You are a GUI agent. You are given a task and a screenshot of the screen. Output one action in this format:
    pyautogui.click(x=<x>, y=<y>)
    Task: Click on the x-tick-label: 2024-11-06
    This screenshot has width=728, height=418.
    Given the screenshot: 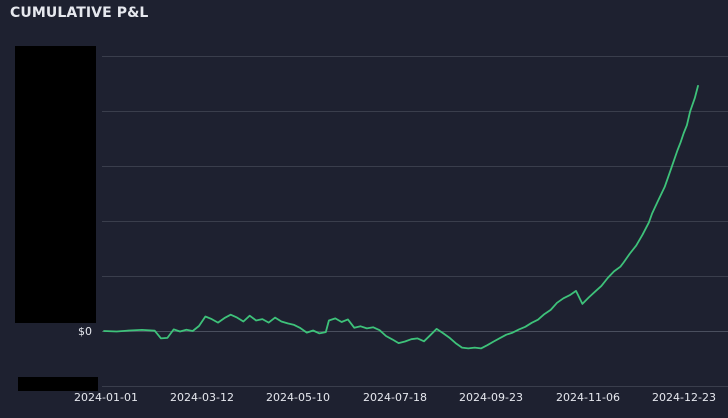 What is the action you would take?
    pyautogui.click(x=588, y=397)
    